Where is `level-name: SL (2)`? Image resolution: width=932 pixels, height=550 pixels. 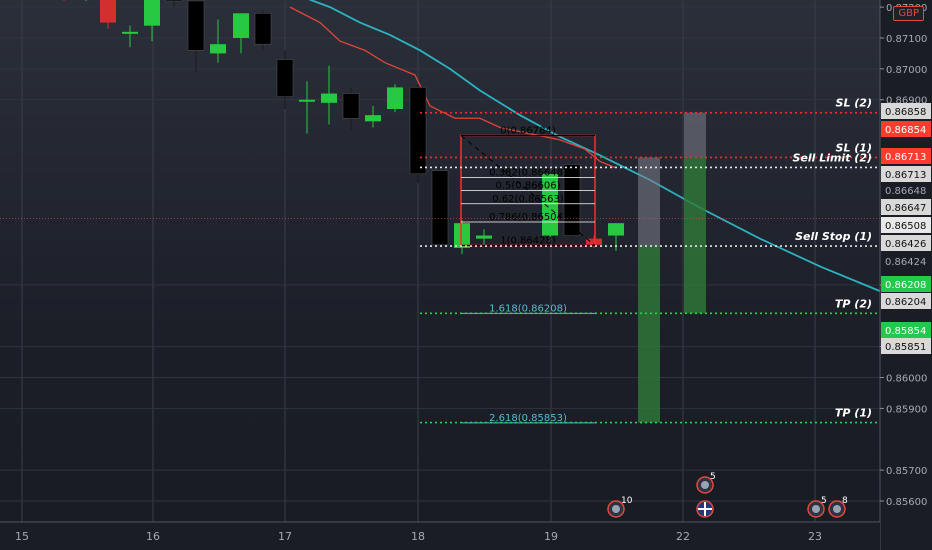 level-name: SL (2) is located at coordinates (854, 103).